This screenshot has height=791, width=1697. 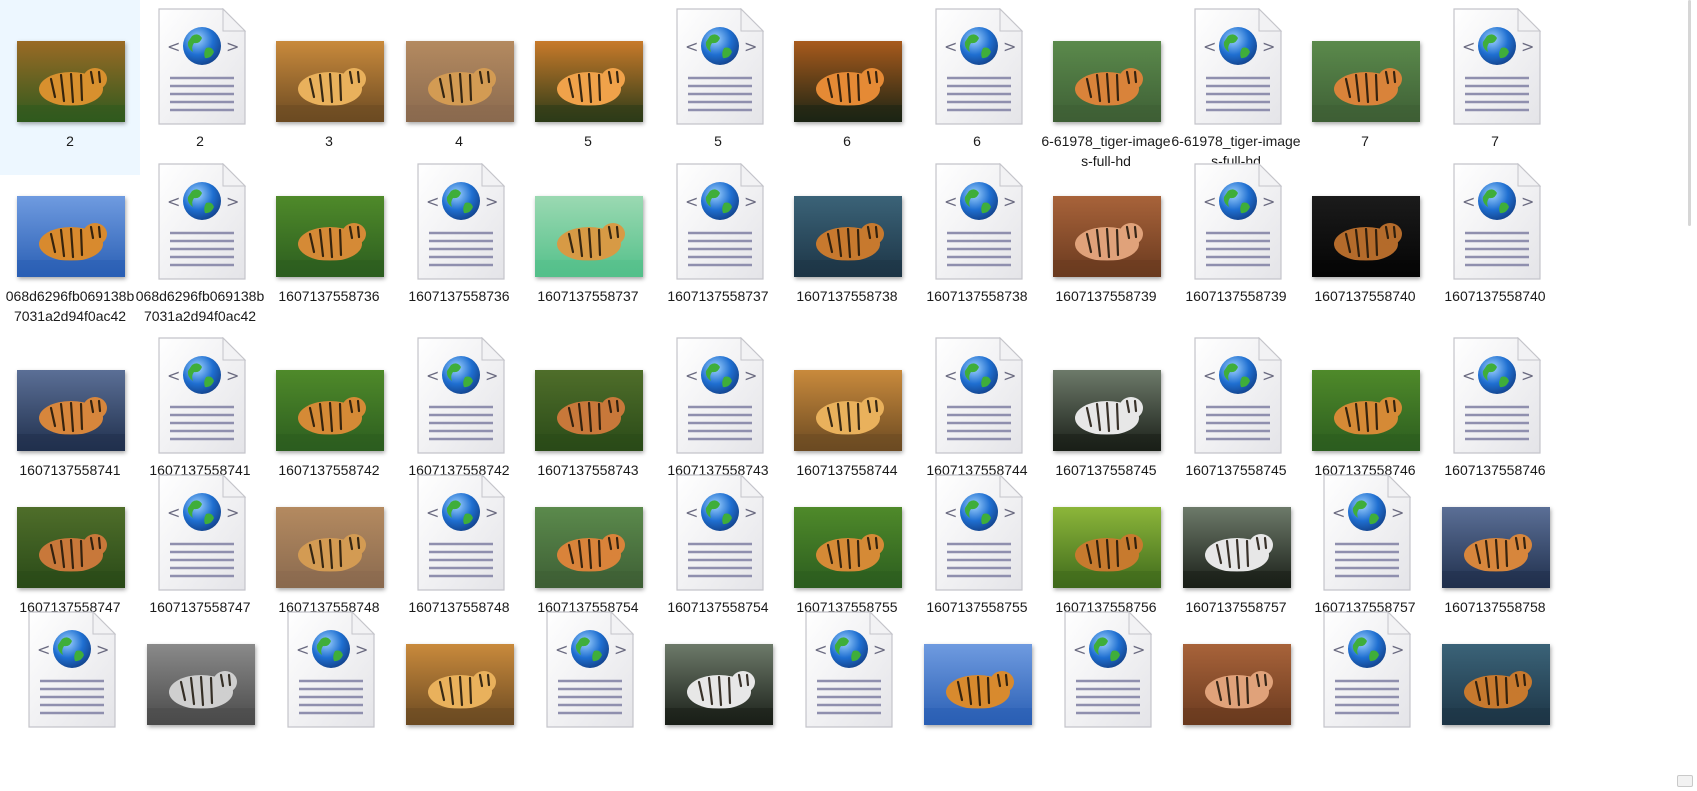 What do you see at coordinates (1687, 395) in the screenshot?
I see `vertical-scrollbar` at bounding box center [1687, 395].